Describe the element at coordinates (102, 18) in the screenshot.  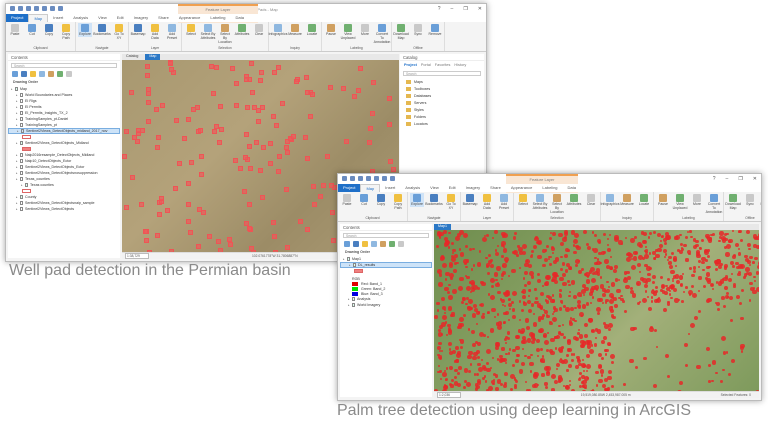
I see `tab-view: View` at that location.